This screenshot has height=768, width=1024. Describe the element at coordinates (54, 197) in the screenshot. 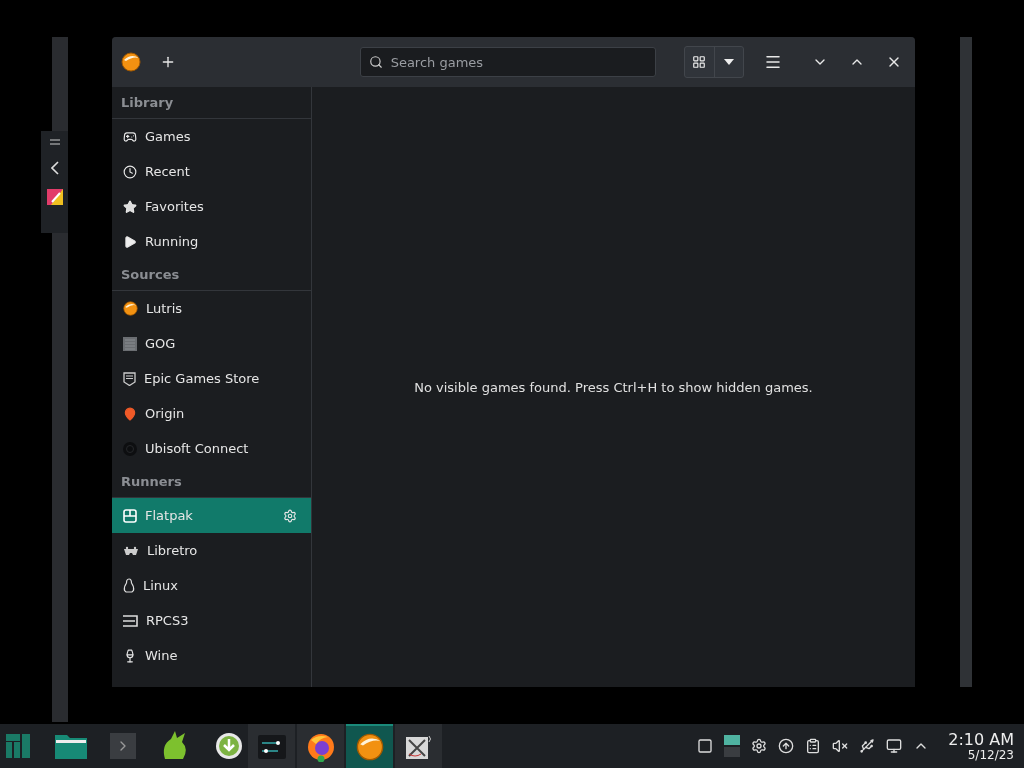

I see `palette-icon` at that location.